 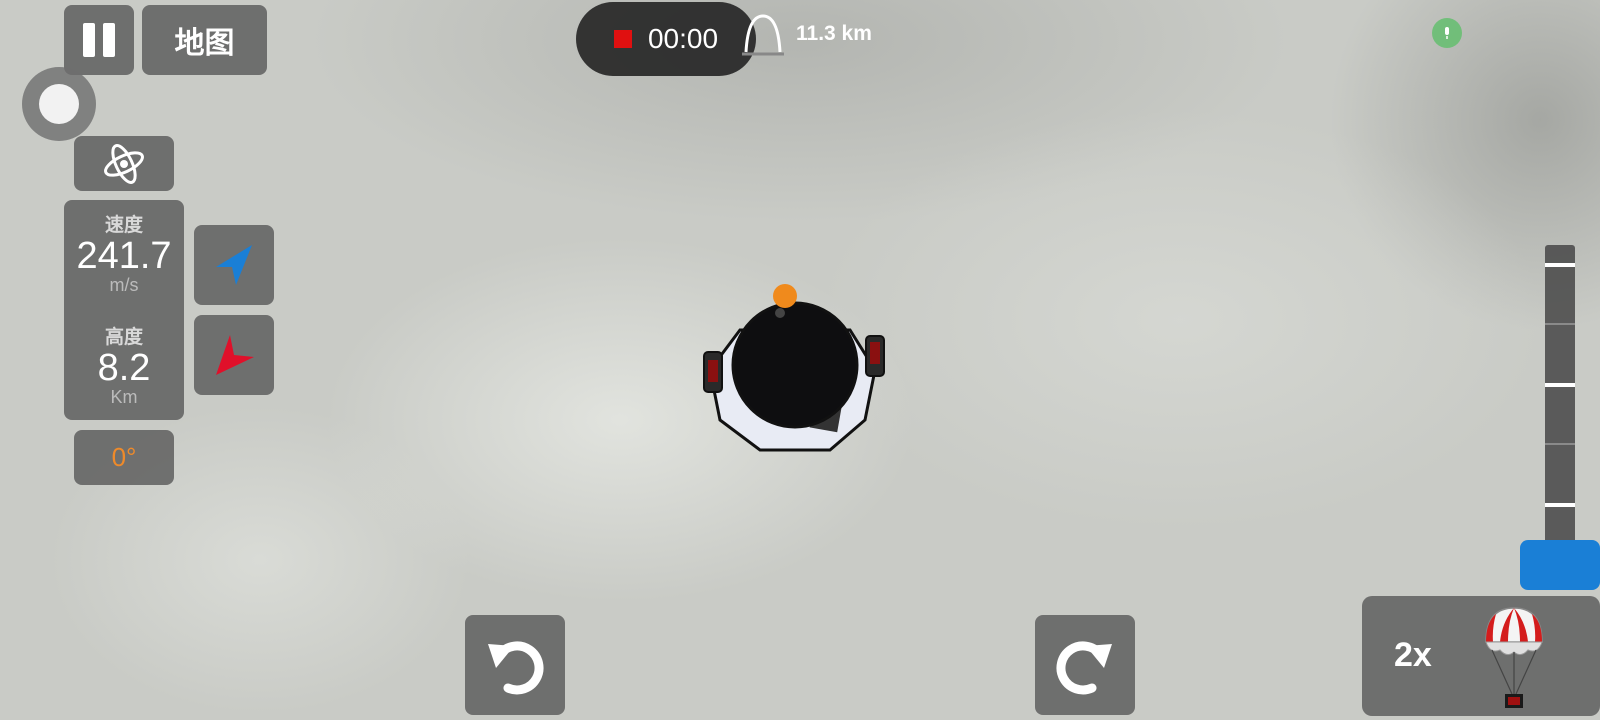 What do you see at coordinates (123, 225) in the screenshot?
I see `velocity-label: 速度` at bounding box center [123, 225].